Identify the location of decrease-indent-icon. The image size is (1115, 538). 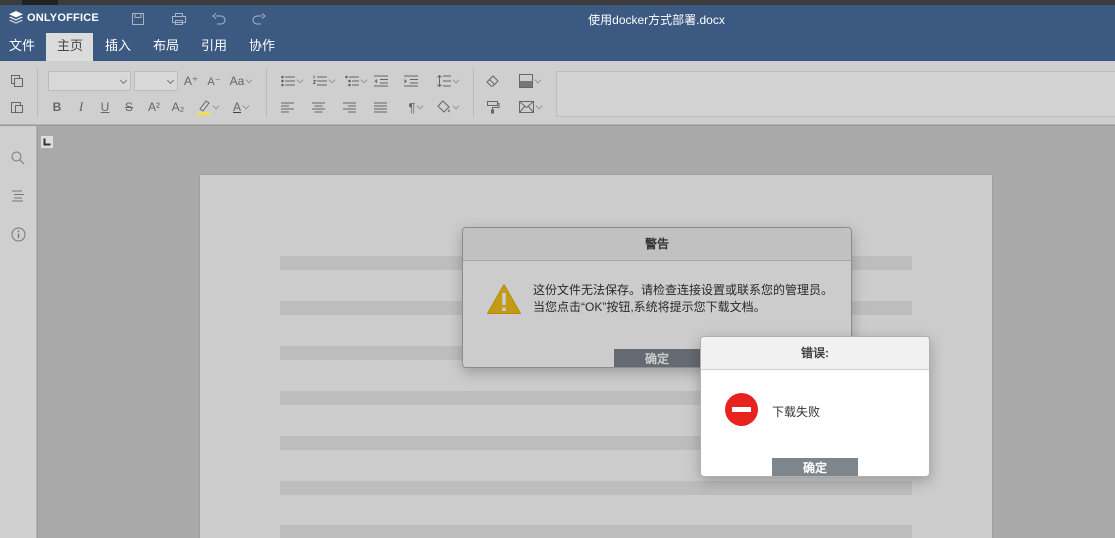
(381, 81).